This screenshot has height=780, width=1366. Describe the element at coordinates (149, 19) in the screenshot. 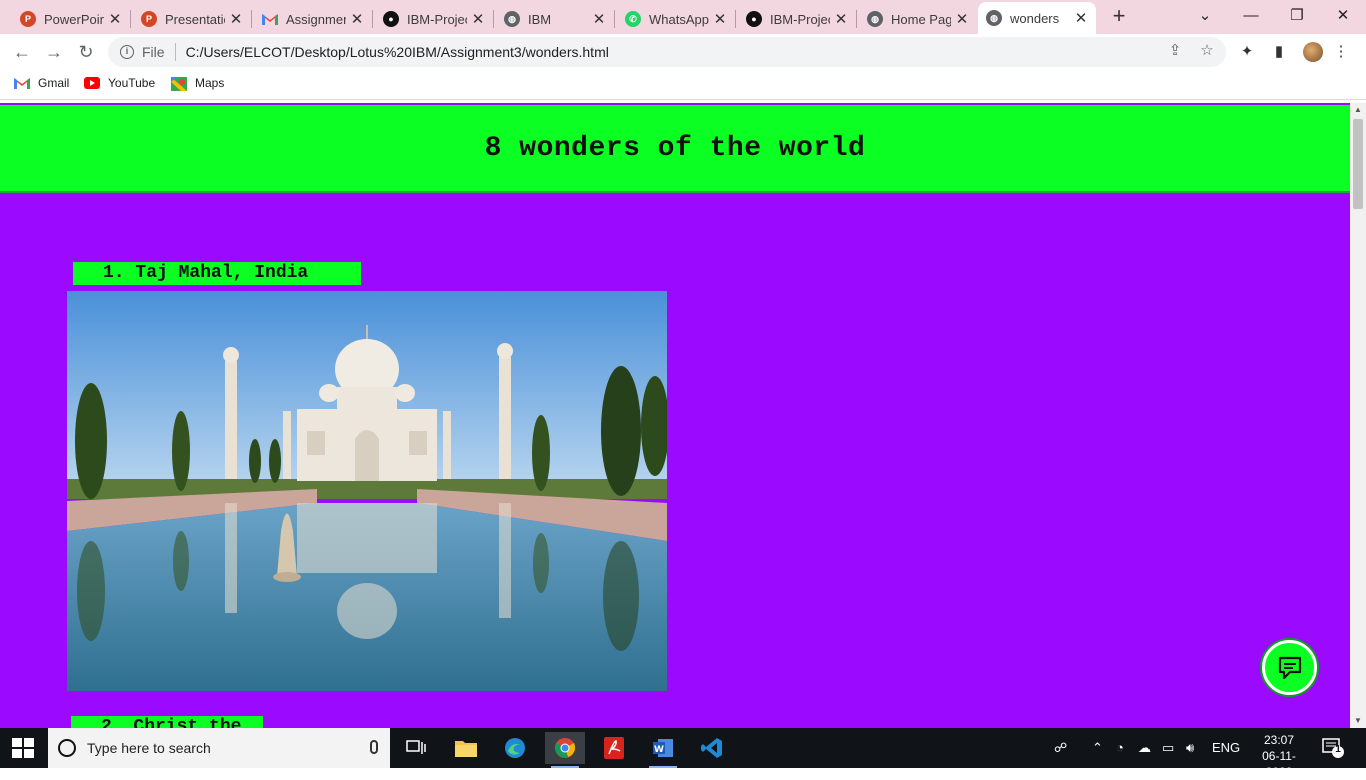

I see `powerpoint-icon: P` at that location.